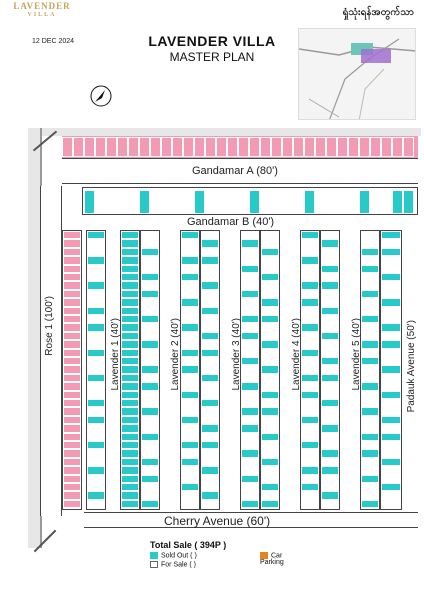 The height and width of the screenshot is (600, 424). Describe the element at coordinates (154, 565) in the screenshot. I see `for-sale-swatch` at that location.